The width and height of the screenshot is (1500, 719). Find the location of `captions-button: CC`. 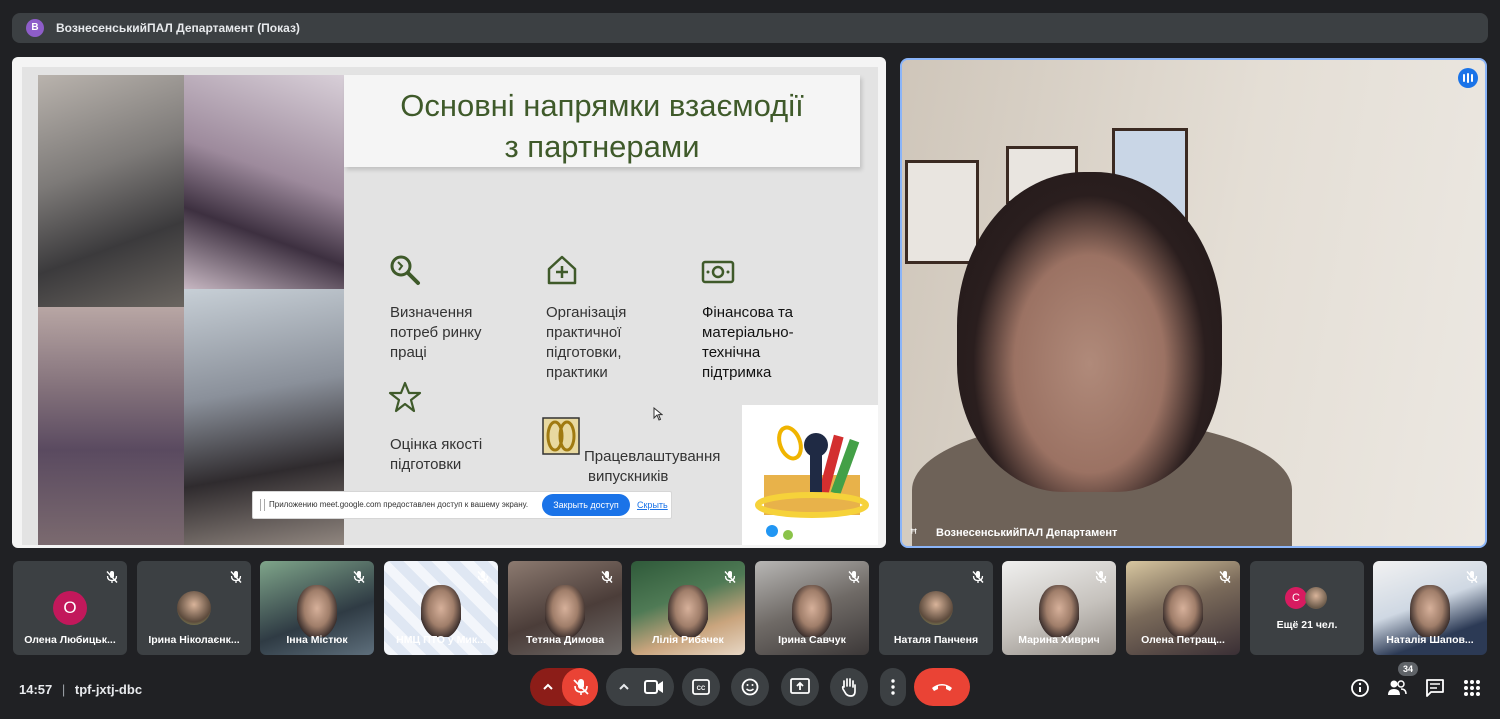

captions-button: CC is located at coordinates (701, 687).